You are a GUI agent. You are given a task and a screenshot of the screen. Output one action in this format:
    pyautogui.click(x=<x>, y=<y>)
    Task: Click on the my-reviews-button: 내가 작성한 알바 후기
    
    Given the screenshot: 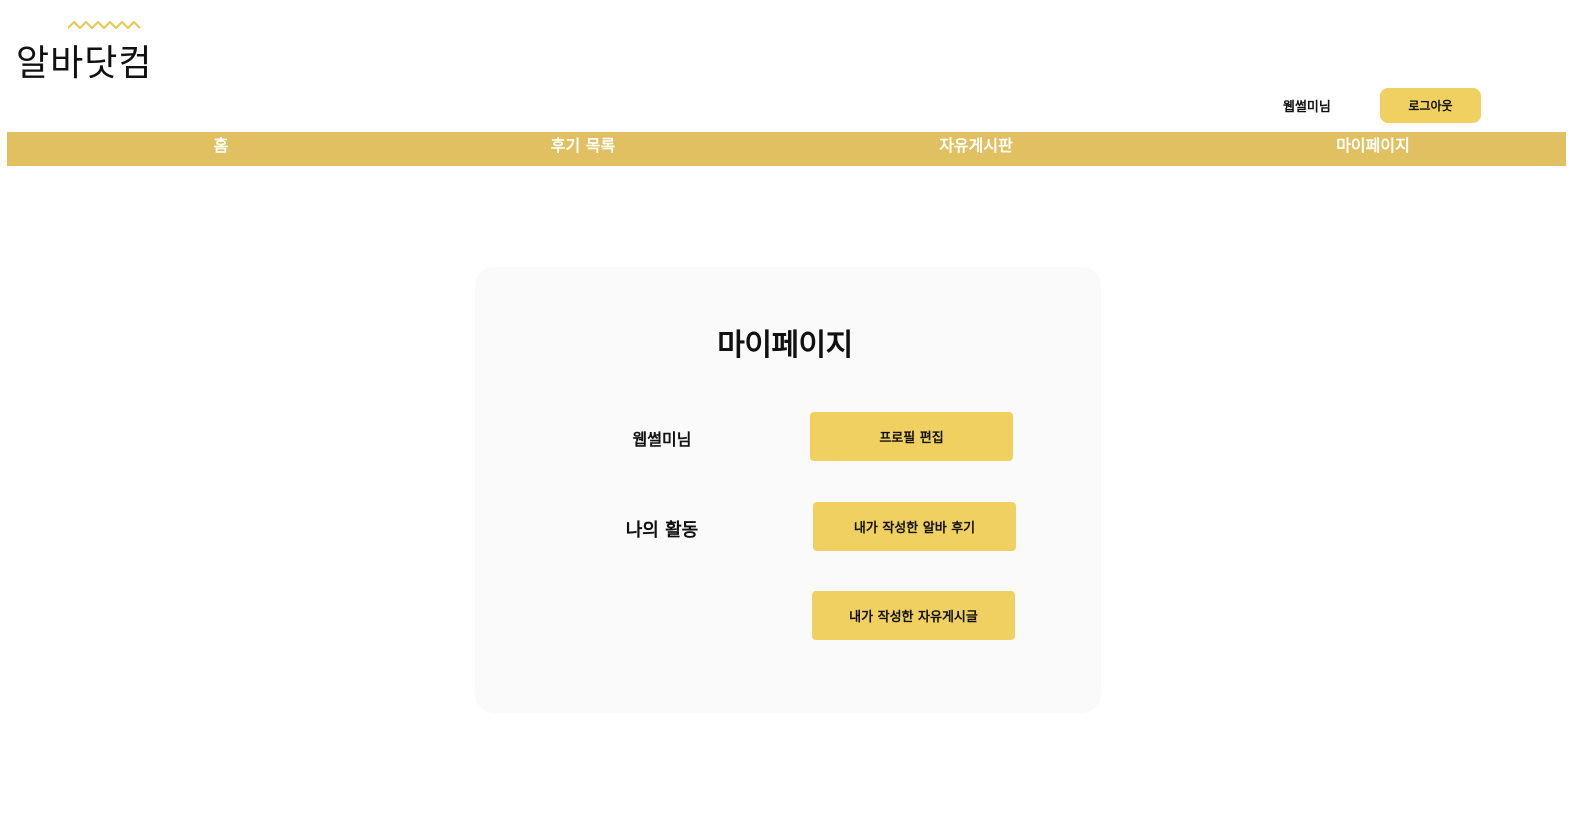 What is the action you would take?
    pyautogui.click(x=914, y=526)
    